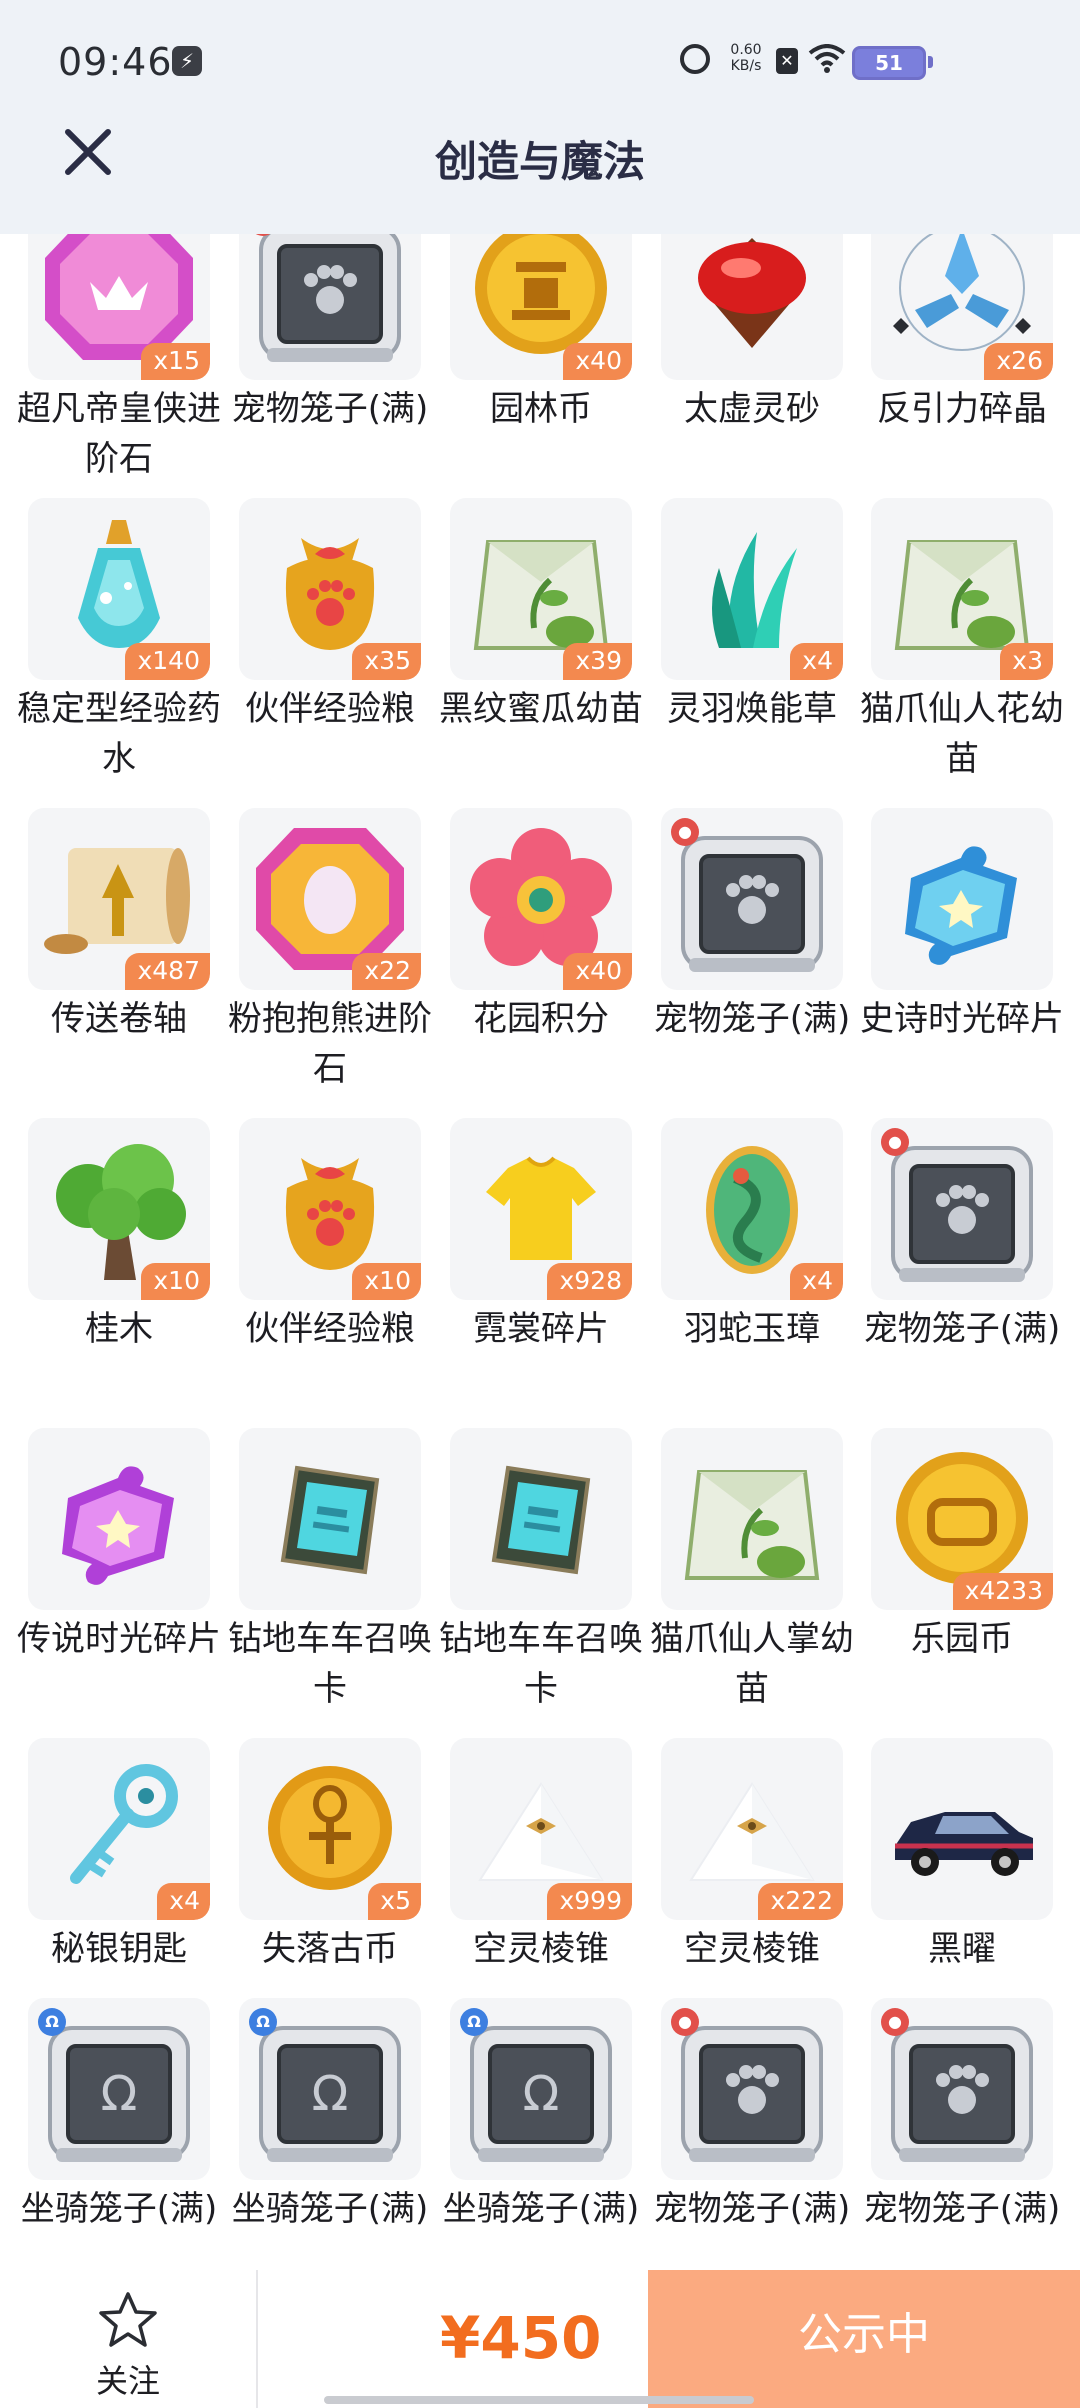 This screenshot has width=1080, height=2408. Describe the element at coordinates (541, 1236) in the screenshot. I see `inventory-item: x928 霓裳碎片` at that location.